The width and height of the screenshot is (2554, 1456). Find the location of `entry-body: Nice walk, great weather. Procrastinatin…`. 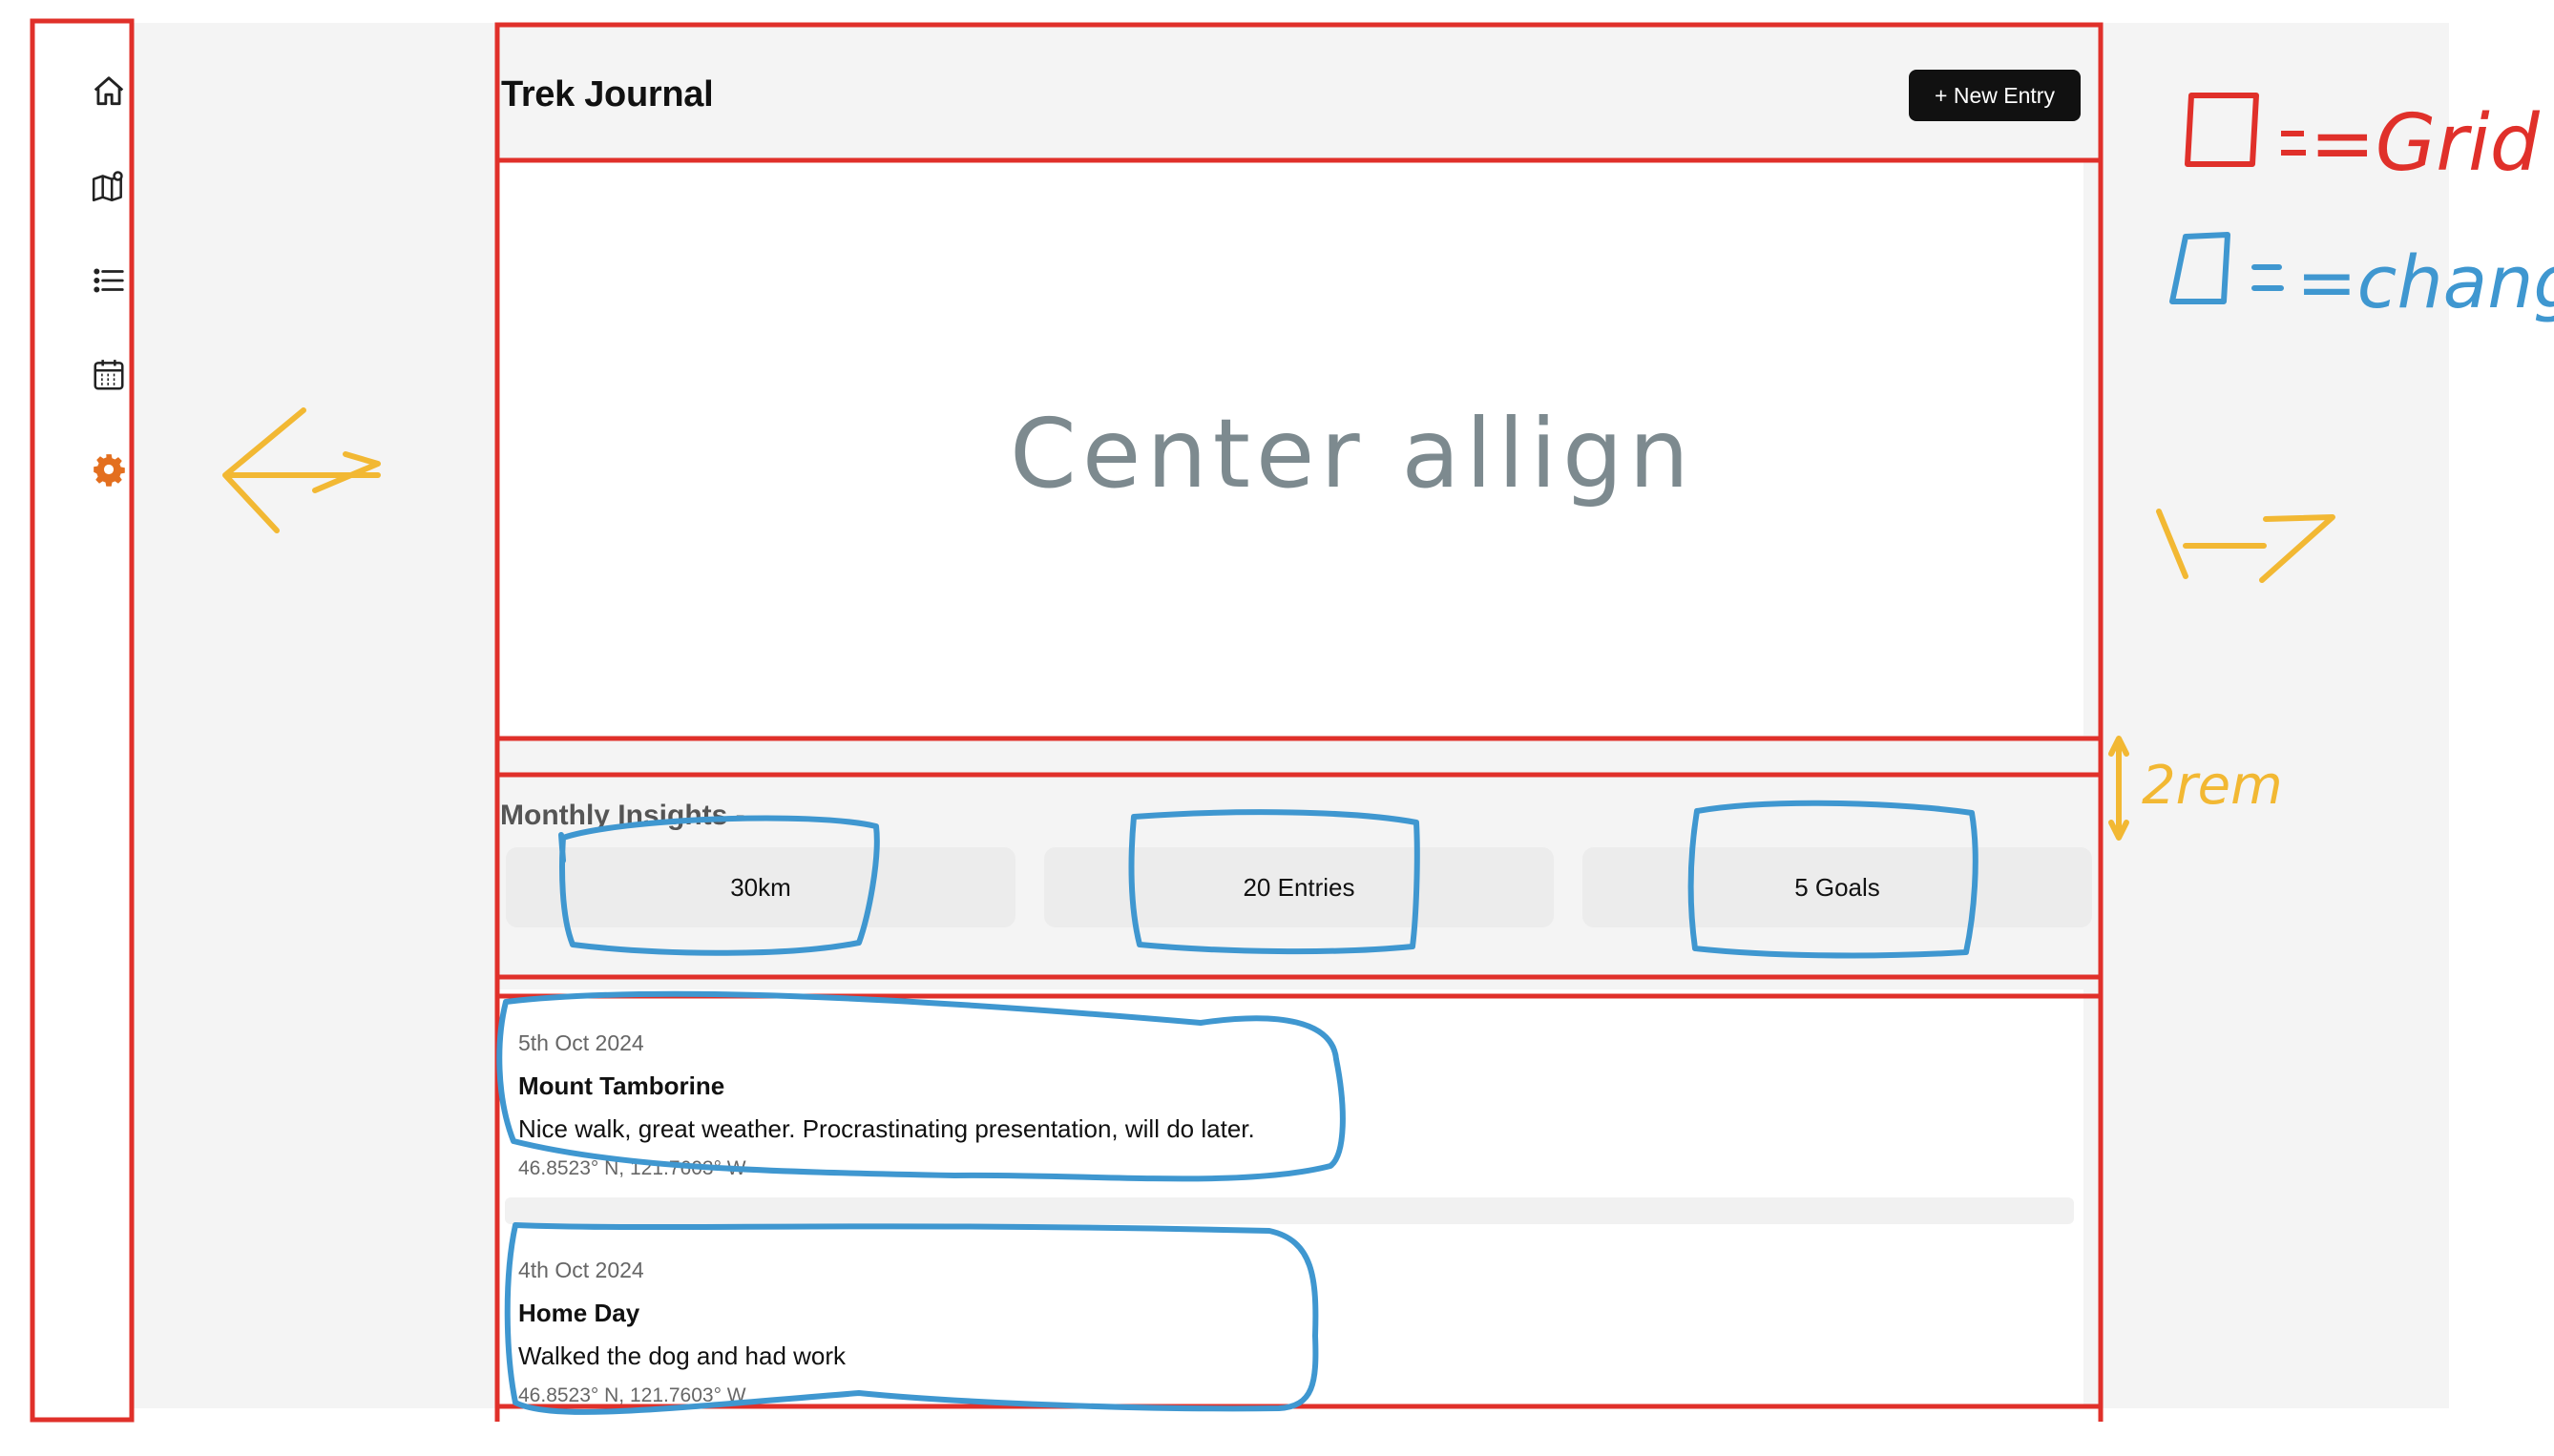

entry-body: Nice walk, great weather. Procrastinatin… is located at coordinates (886, 1129).